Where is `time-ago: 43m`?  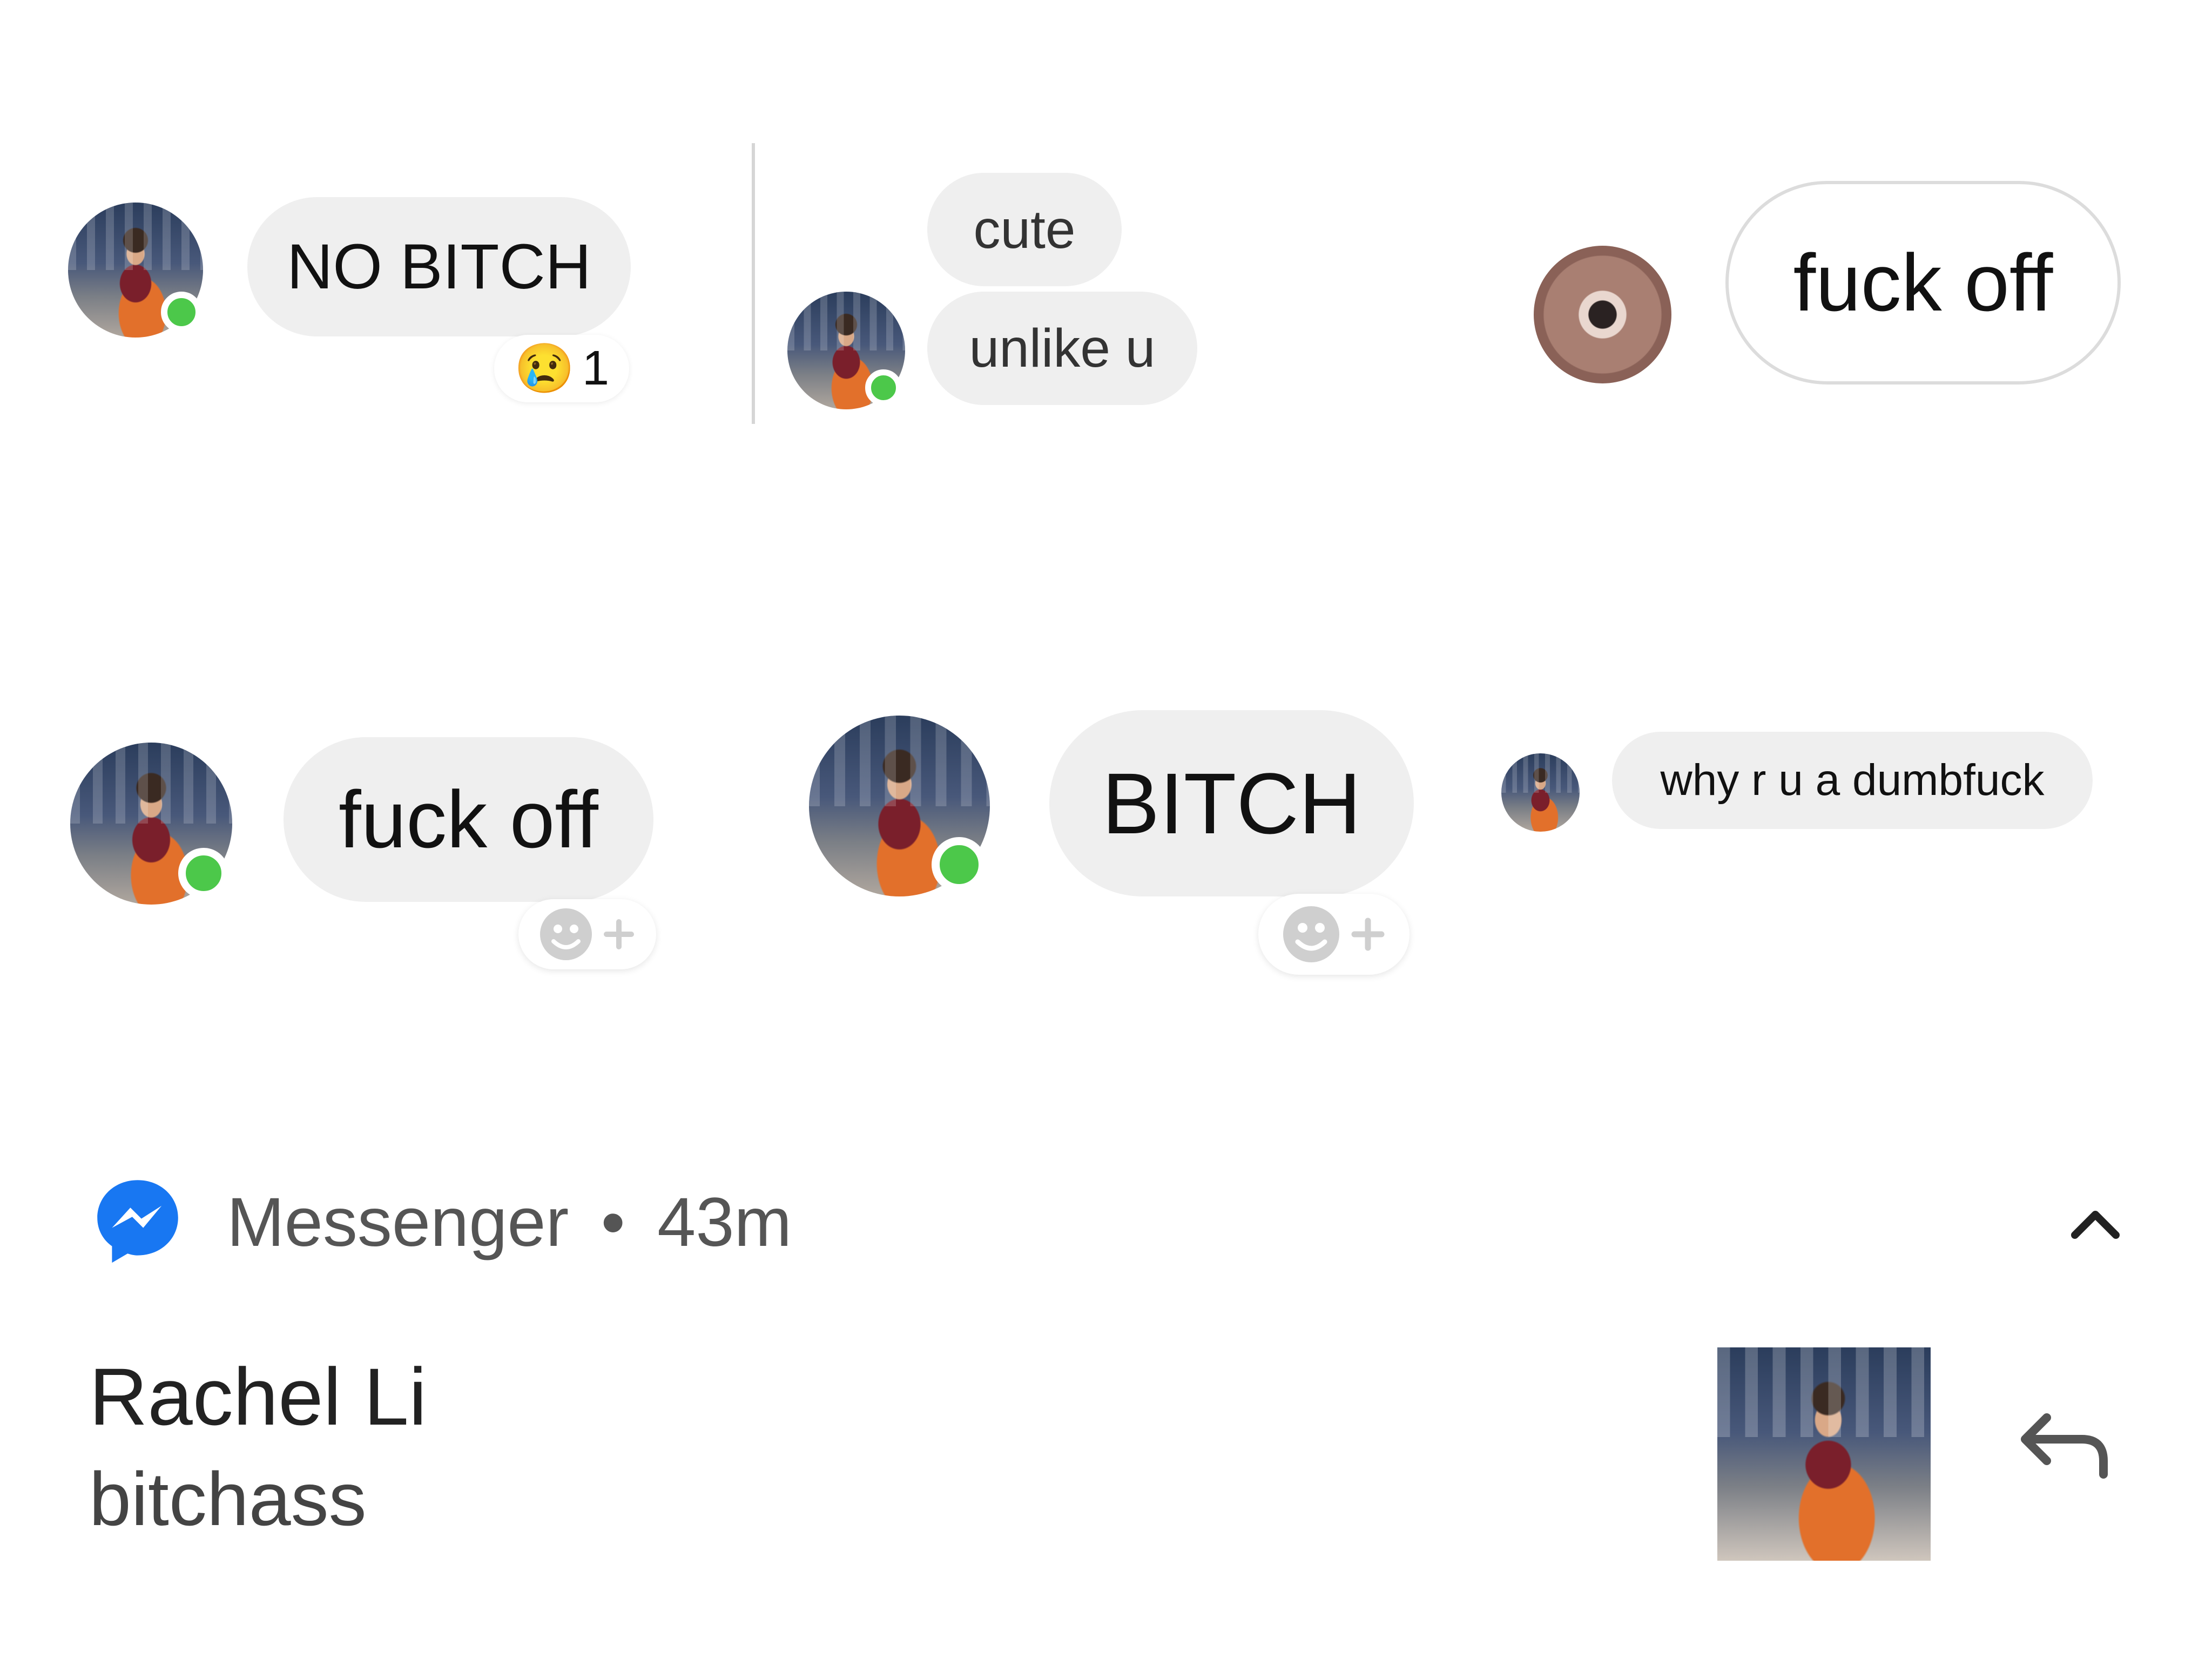
time-ago: 43m is located at coordinates (724, 1222).